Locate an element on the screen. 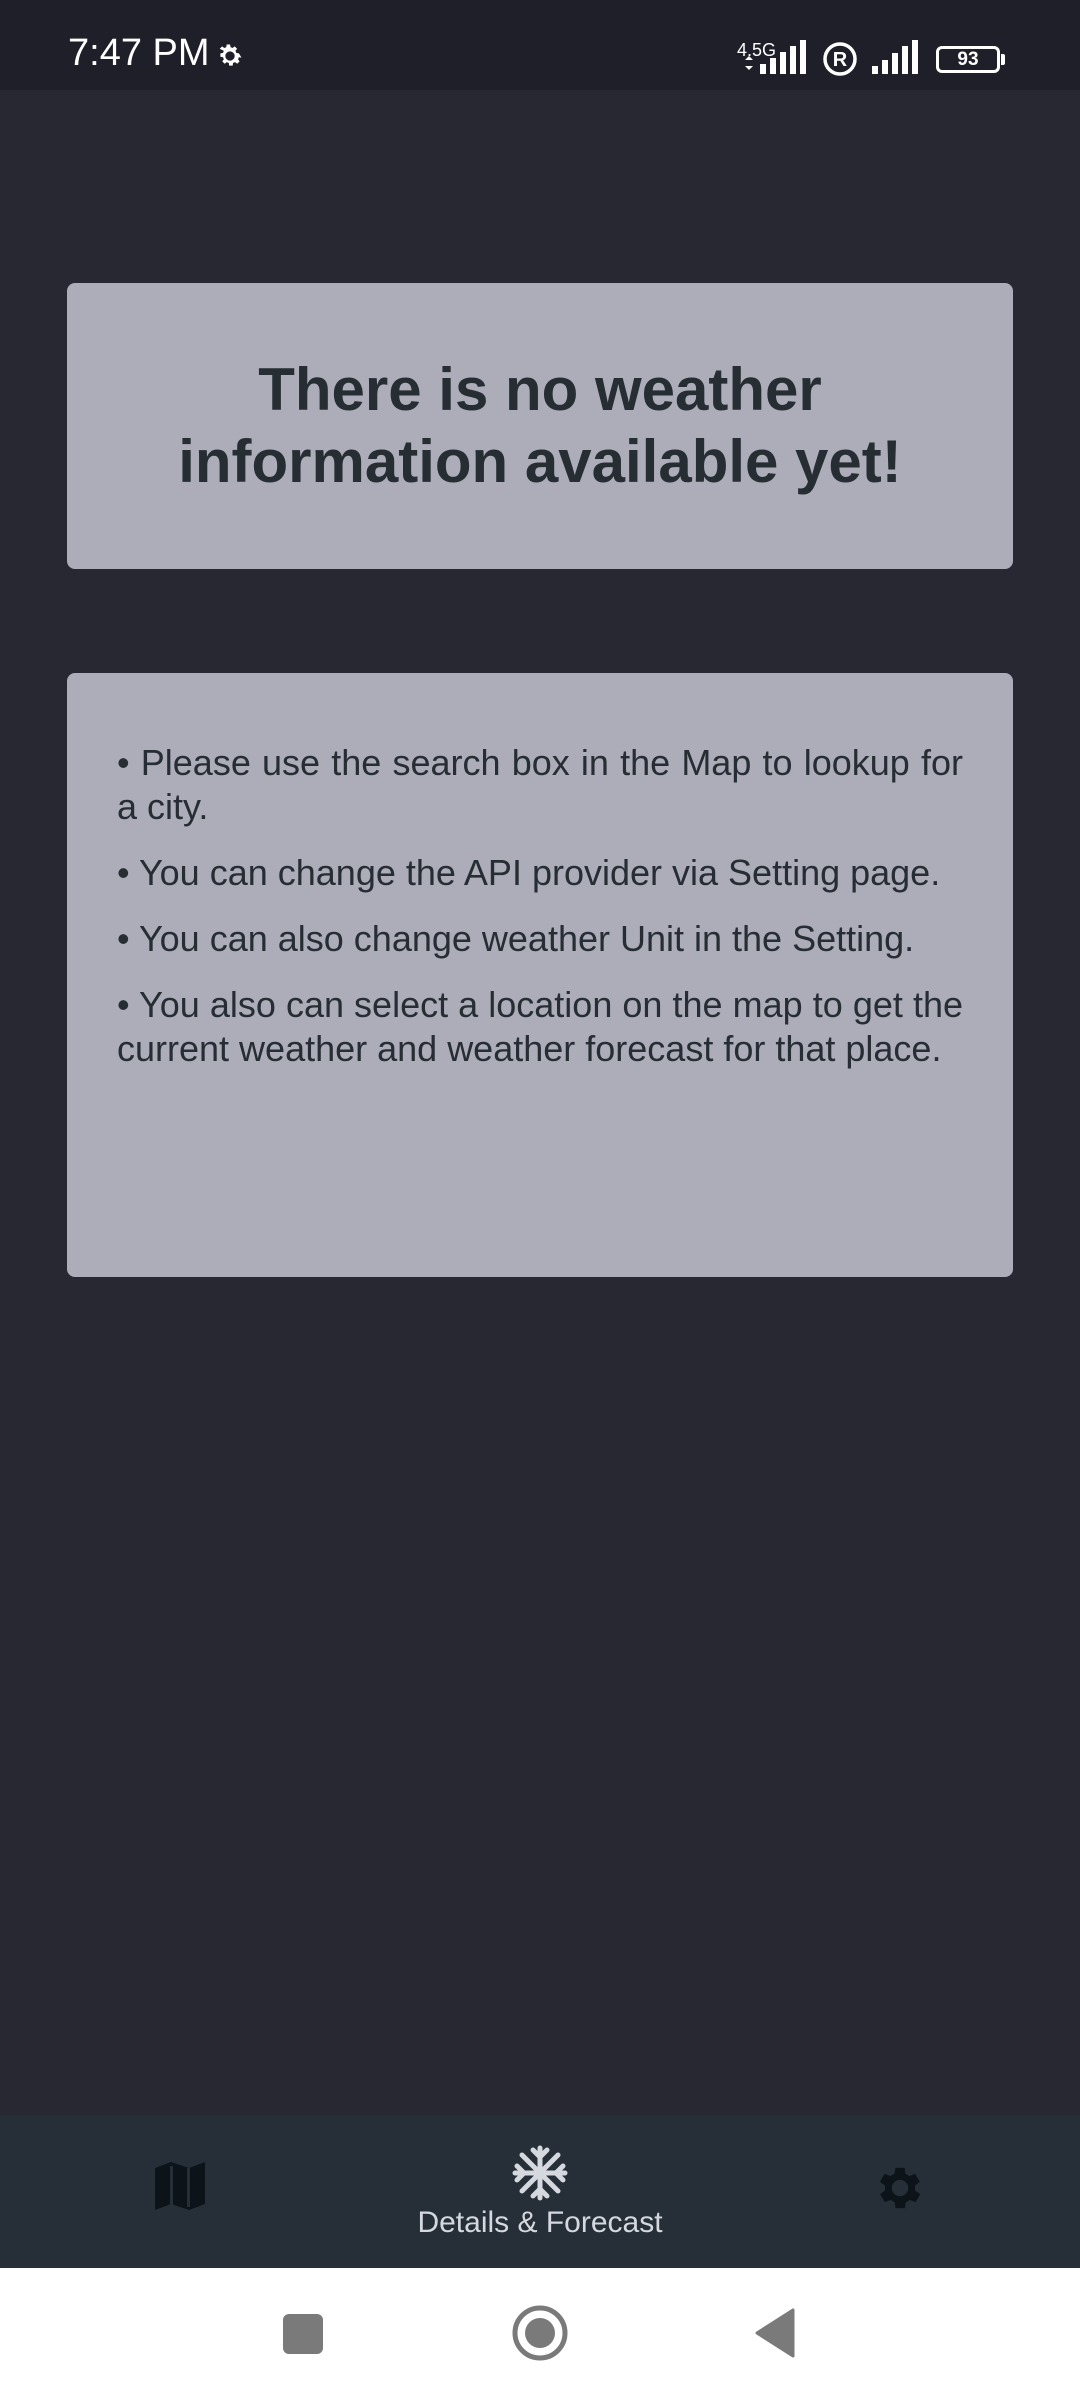 Image resolution: width=1080 pixels, height=2400 pixels. nav-map-button is located at coordinates (180, 2191).